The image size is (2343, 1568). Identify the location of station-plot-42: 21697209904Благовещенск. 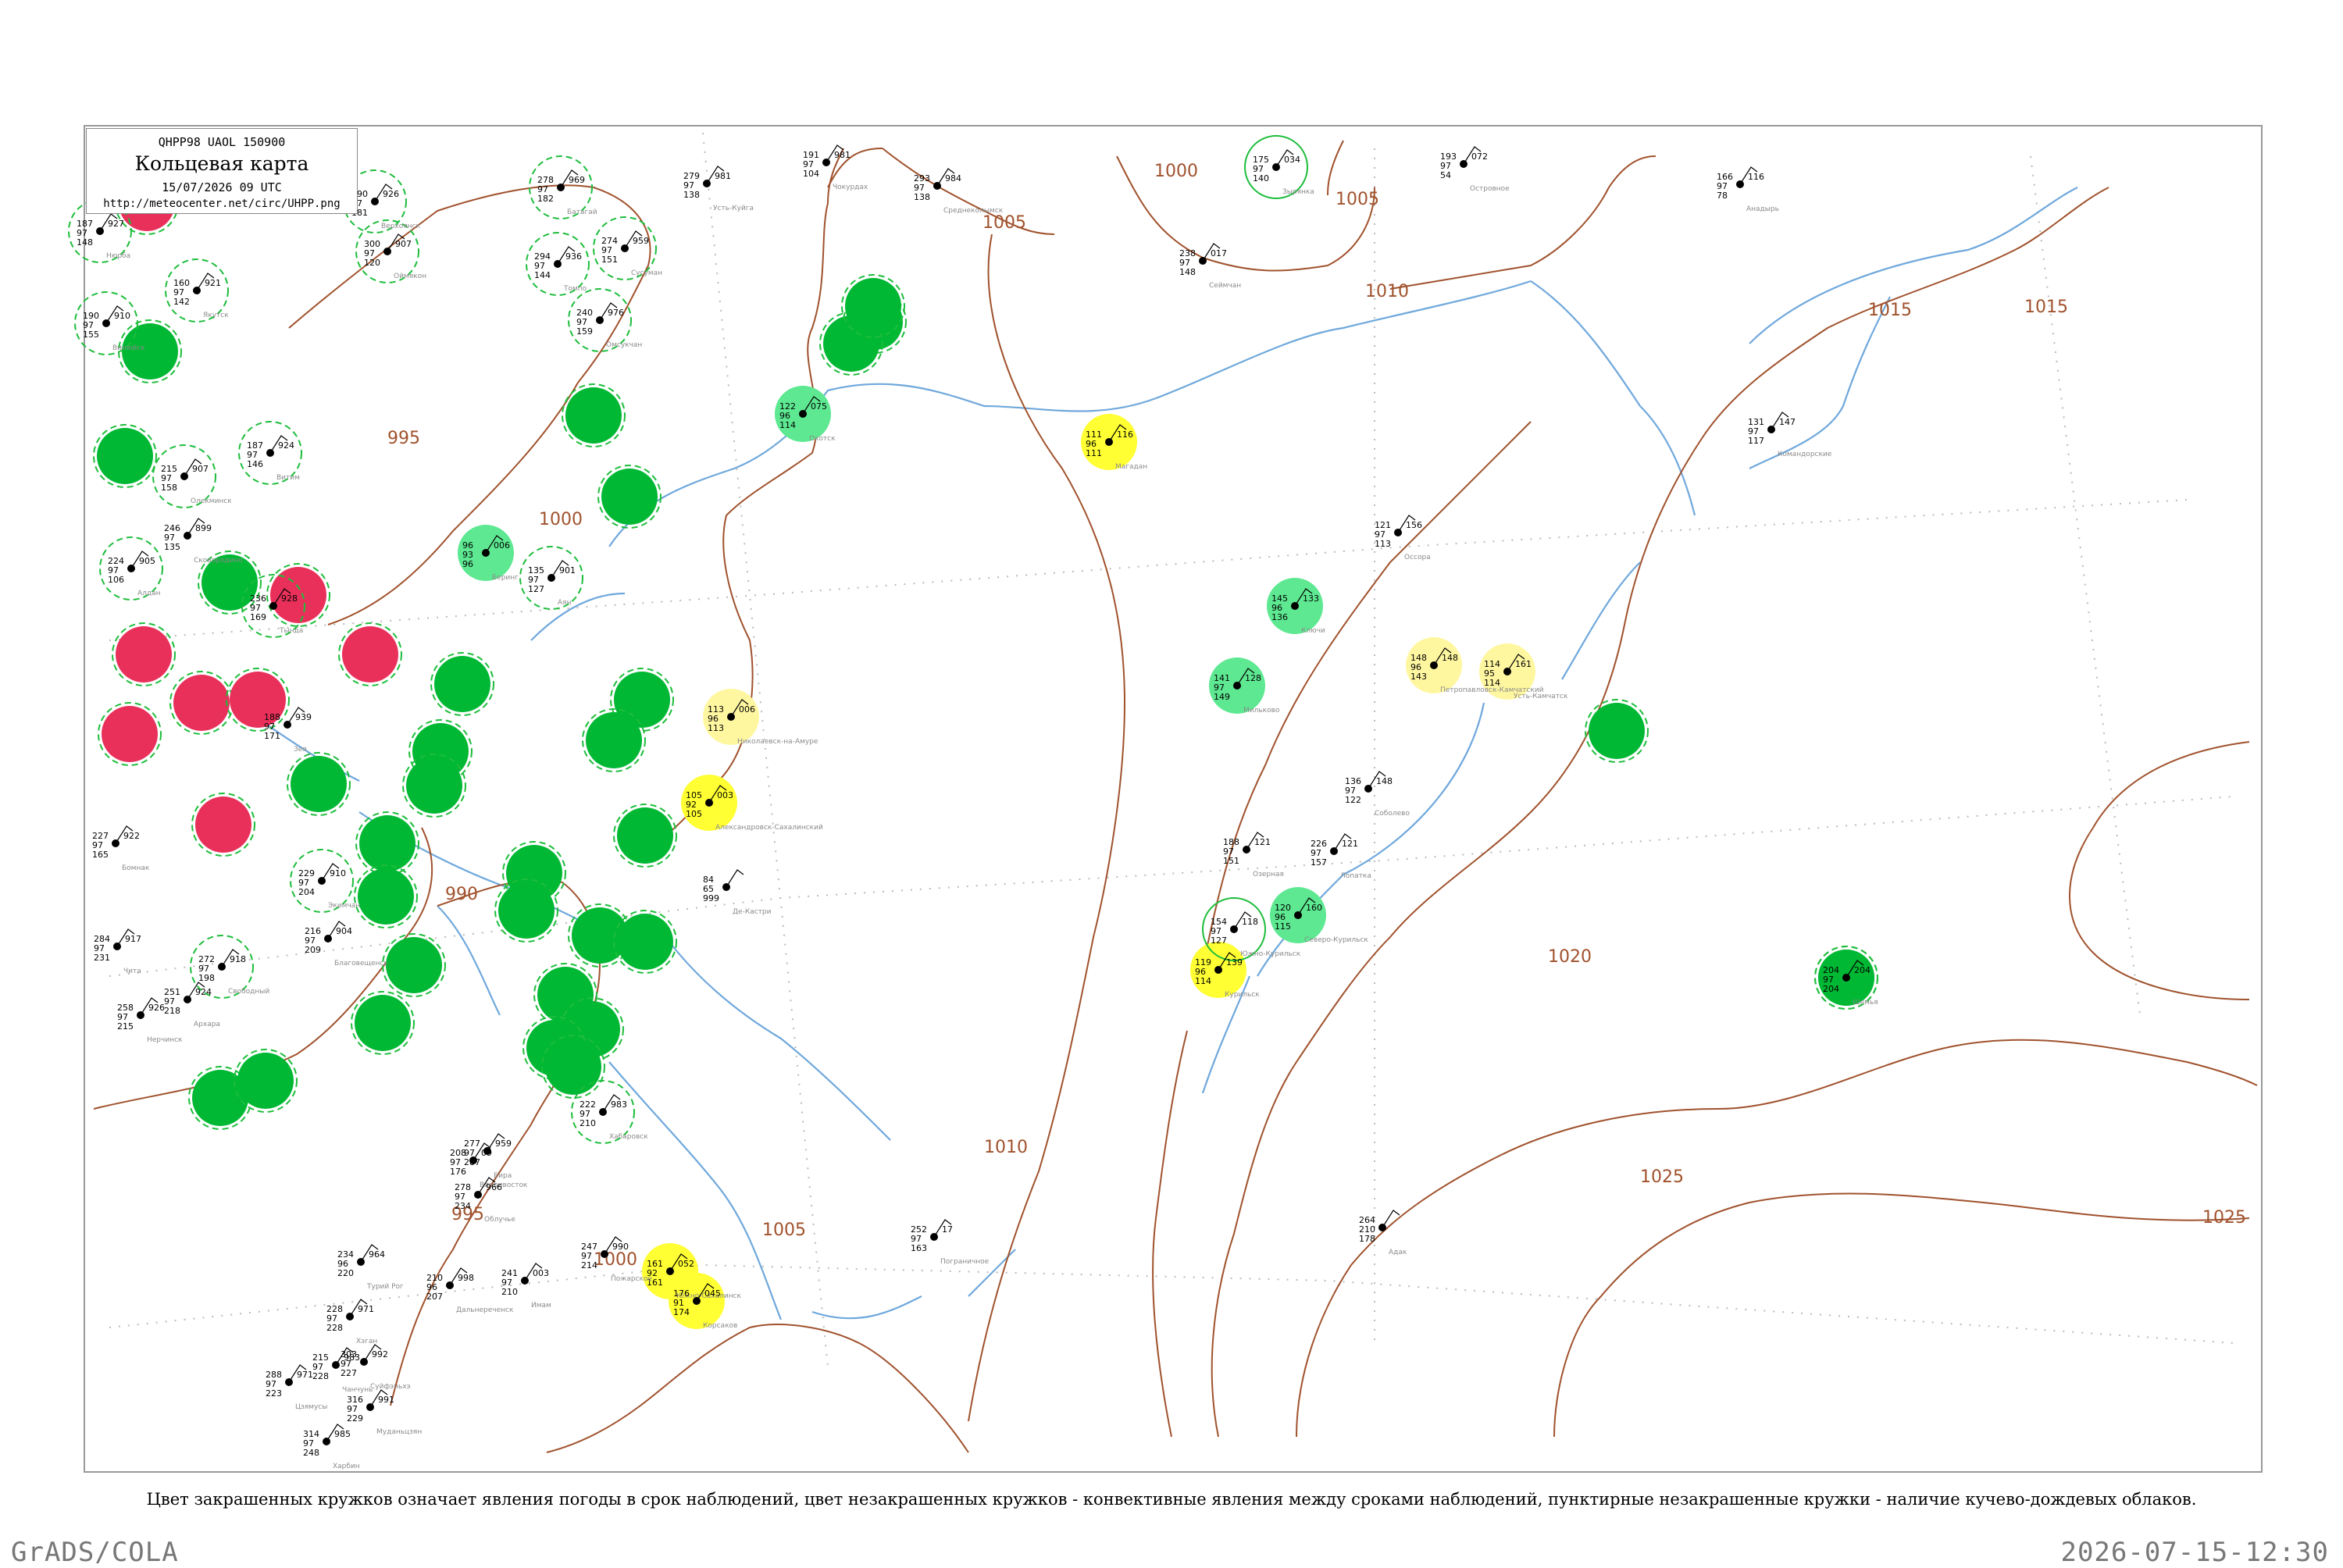
(346, 944).